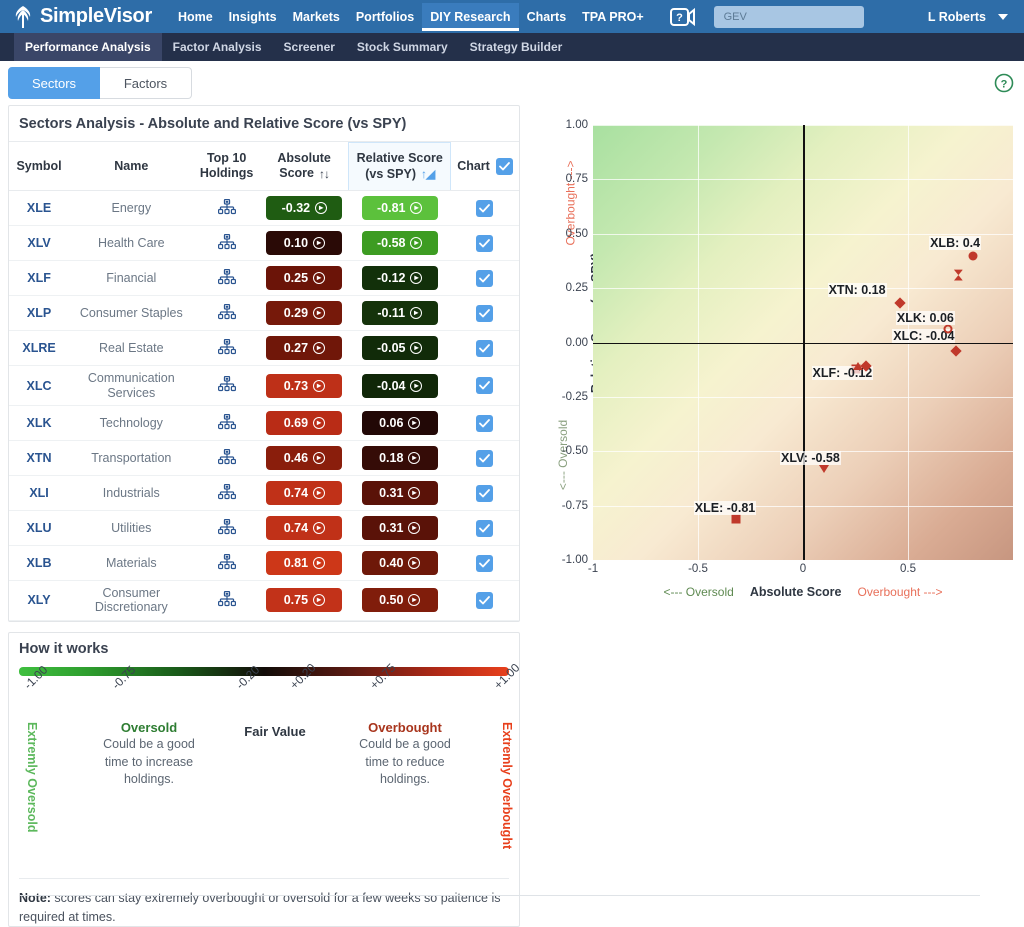  Describe the element at coordinates (683, 17) in the screenshot. I see `video-help-icon: ?` at that location.